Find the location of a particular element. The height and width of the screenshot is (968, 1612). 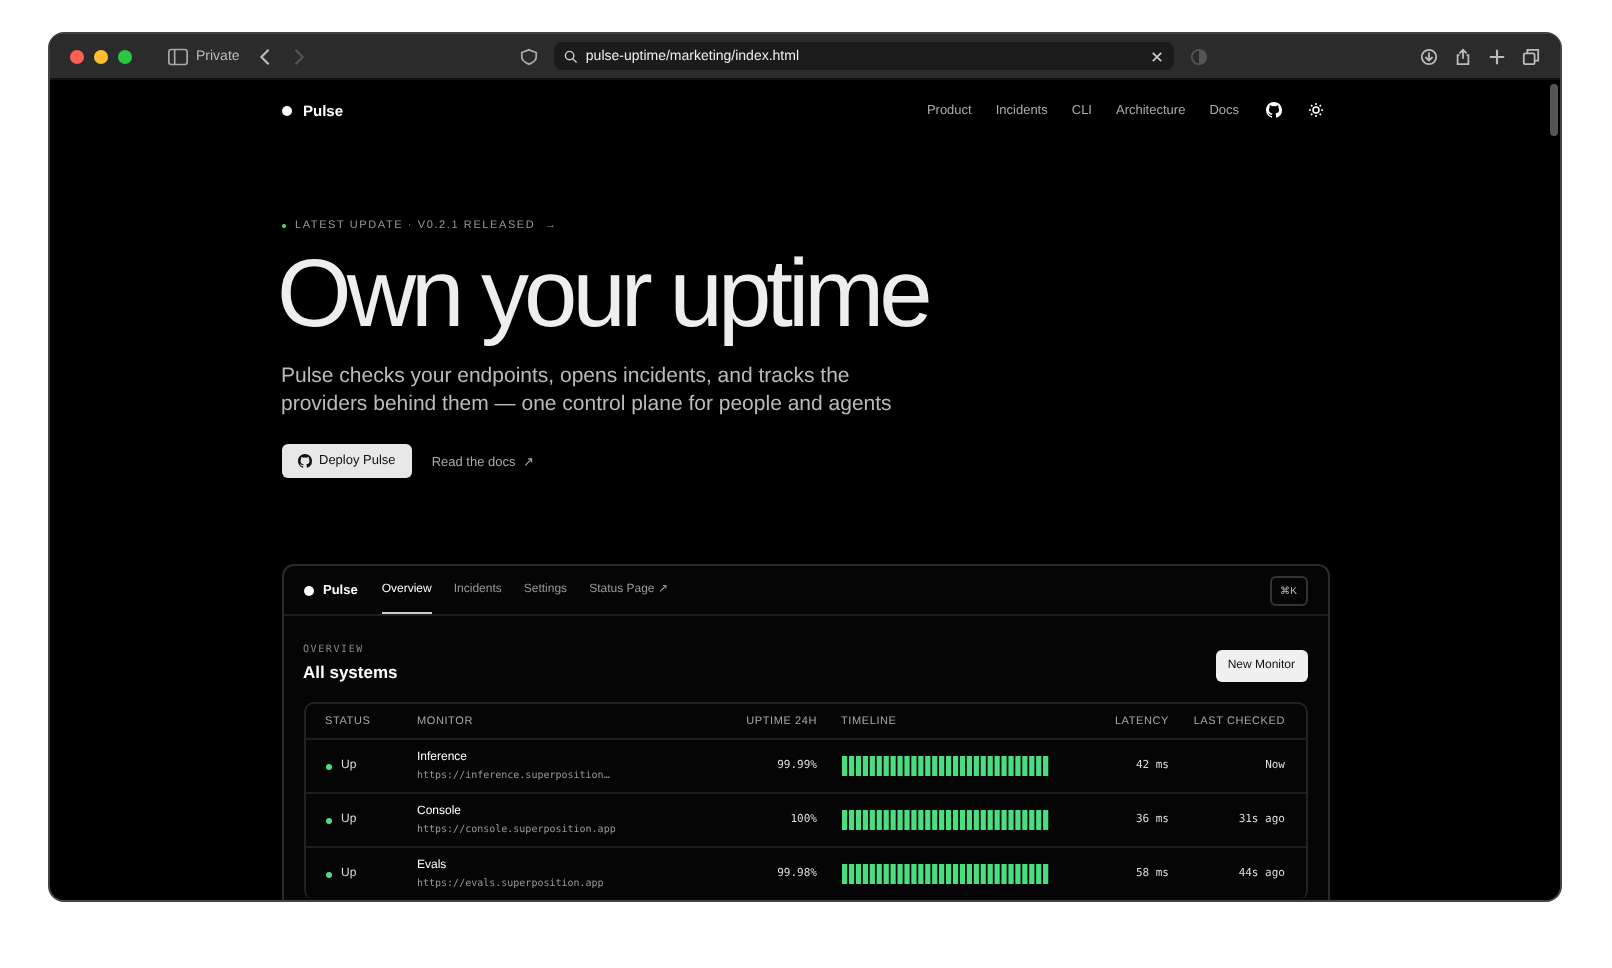

close-window-button is located at coordinates (77, 56).